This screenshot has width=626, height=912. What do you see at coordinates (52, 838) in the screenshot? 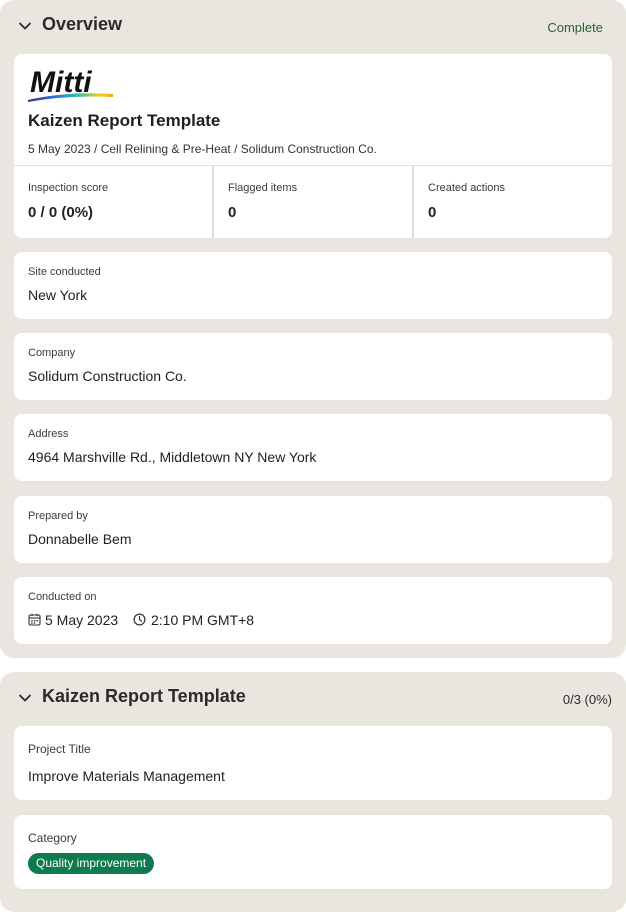
I see `field-label: Category` at bounding box center [52, 838].